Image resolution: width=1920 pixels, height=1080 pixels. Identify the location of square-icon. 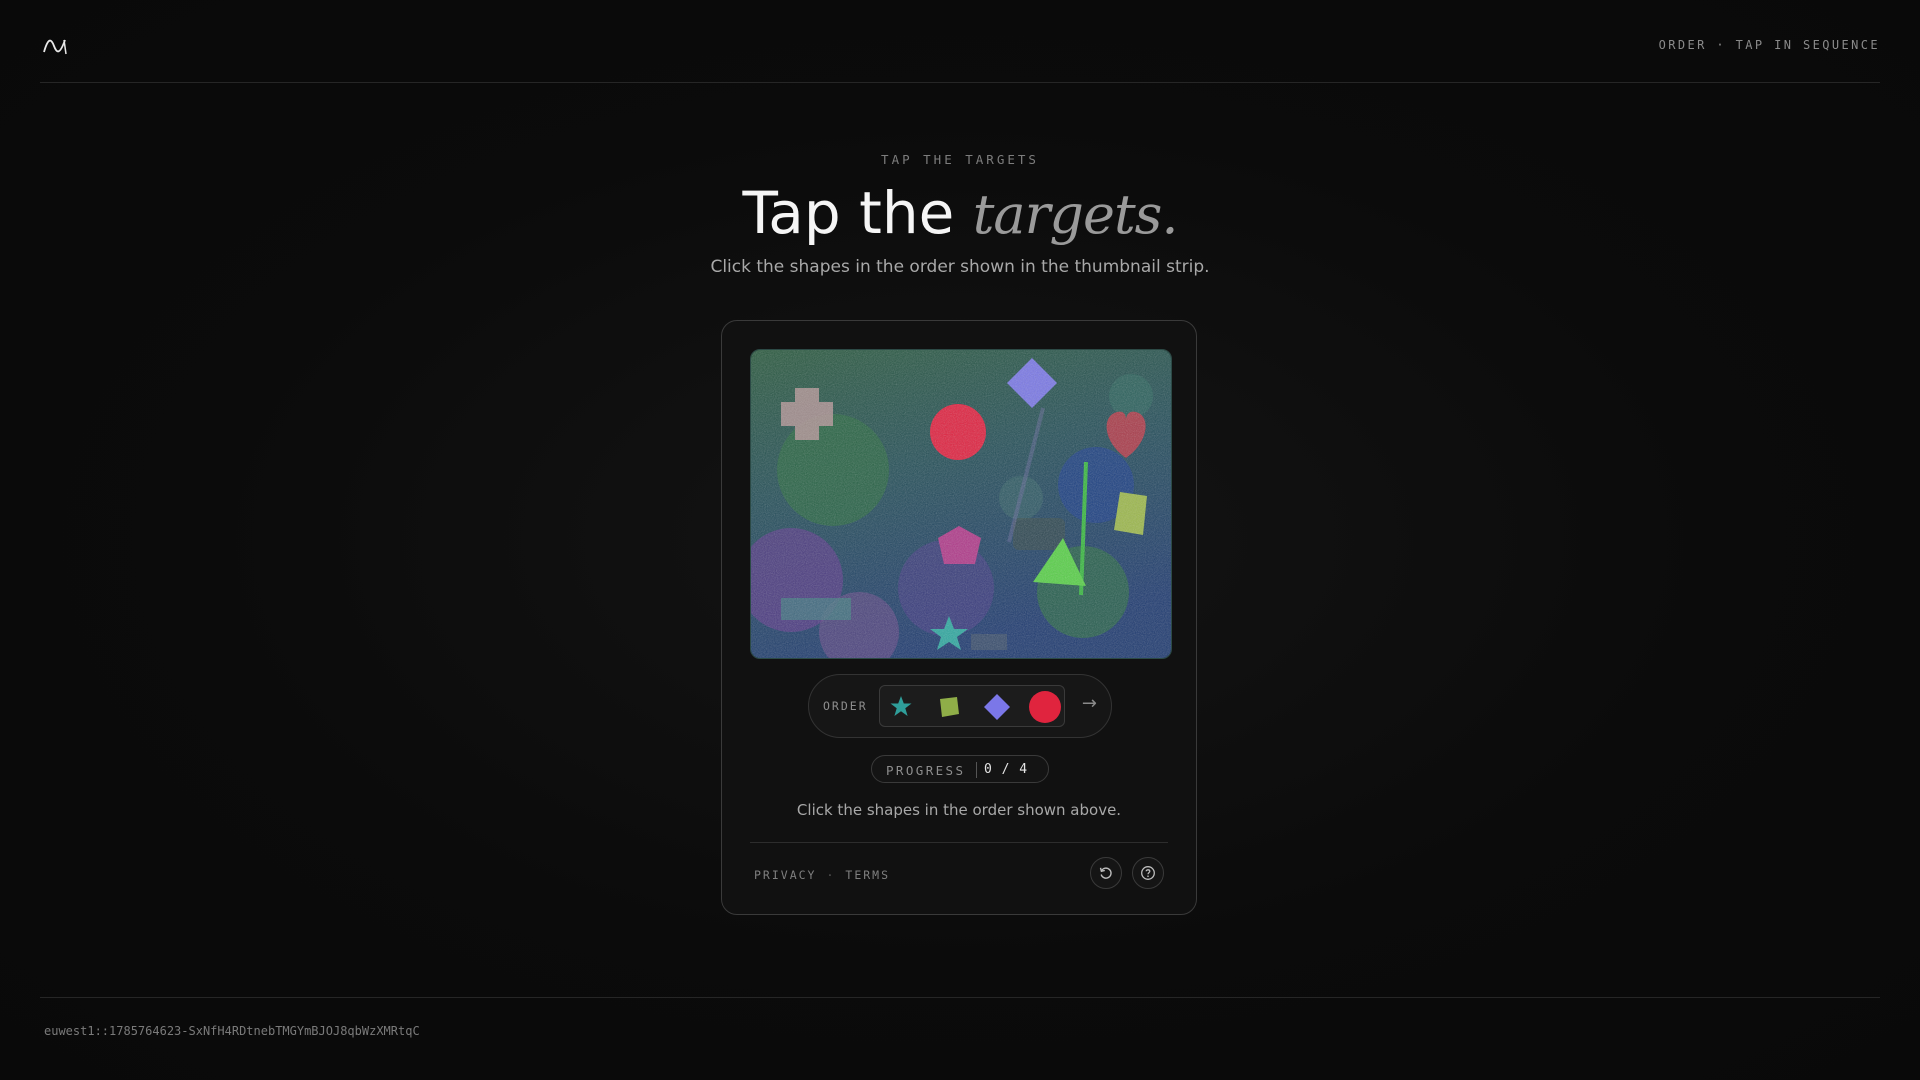
(949, 707).